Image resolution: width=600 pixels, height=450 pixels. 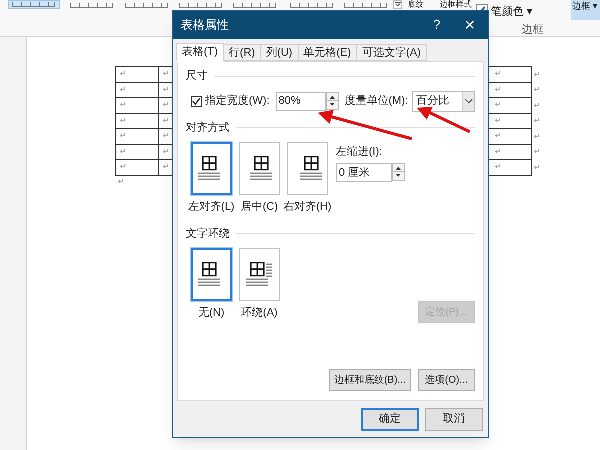 I want to click on close-button: ×, so click(x=470, y=25).